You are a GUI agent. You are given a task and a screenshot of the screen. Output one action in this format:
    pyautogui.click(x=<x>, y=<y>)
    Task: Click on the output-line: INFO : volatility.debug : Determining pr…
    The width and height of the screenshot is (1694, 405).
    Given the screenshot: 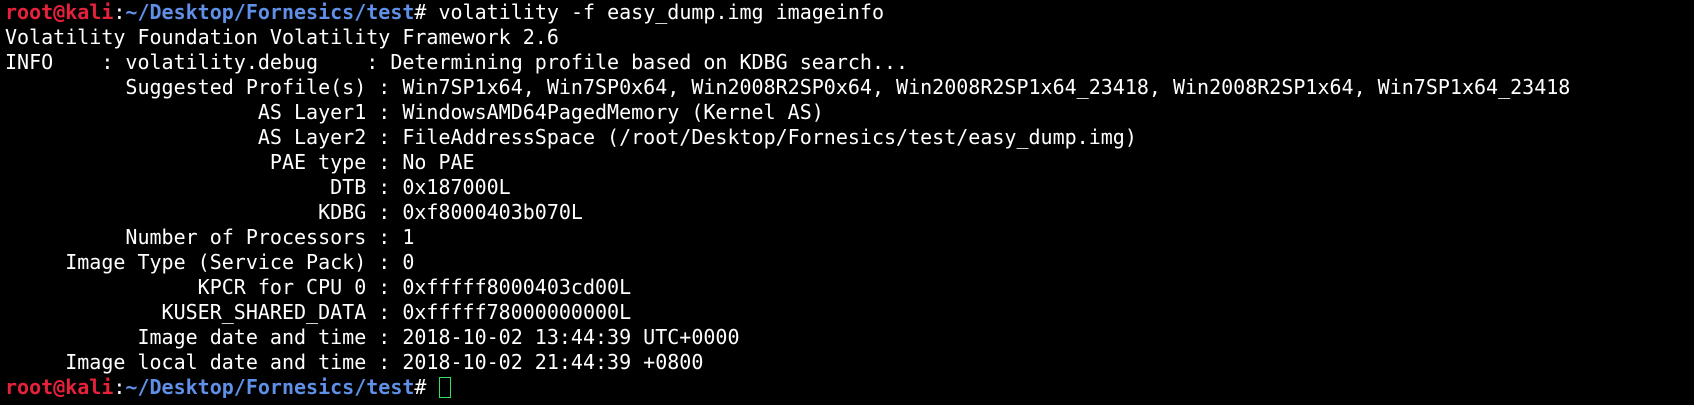 What is the action you would take?
    pyautogui.click(x=457, y=62)
    